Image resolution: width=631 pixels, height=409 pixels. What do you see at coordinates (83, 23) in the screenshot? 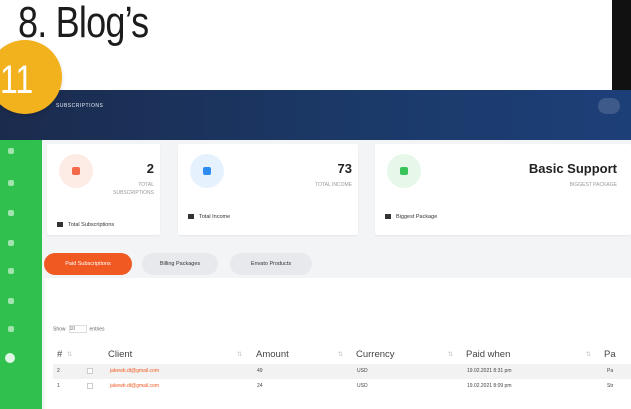
I see `slide-title: 8. Blog’s` at bounding box center [83, 23].